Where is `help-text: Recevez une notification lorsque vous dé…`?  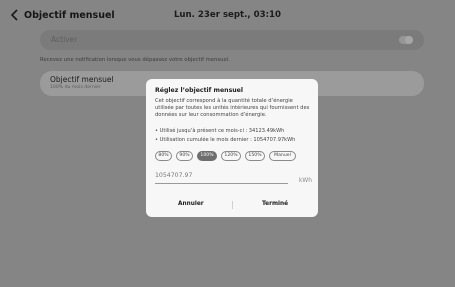 help-text: Recevez une notification lorsque vous dé… is located at coordinates (135, 60).